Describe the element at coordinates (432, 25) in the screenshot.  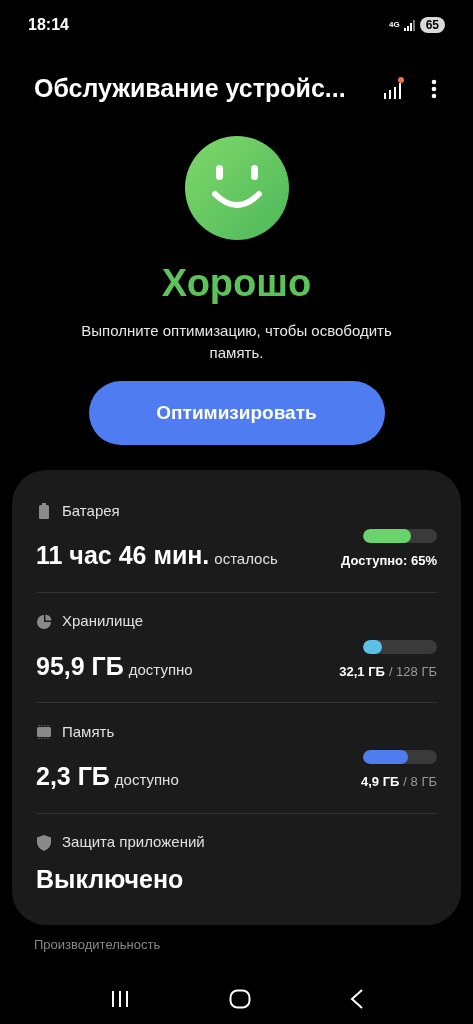
I see `battery-indicator: 65` at that location.